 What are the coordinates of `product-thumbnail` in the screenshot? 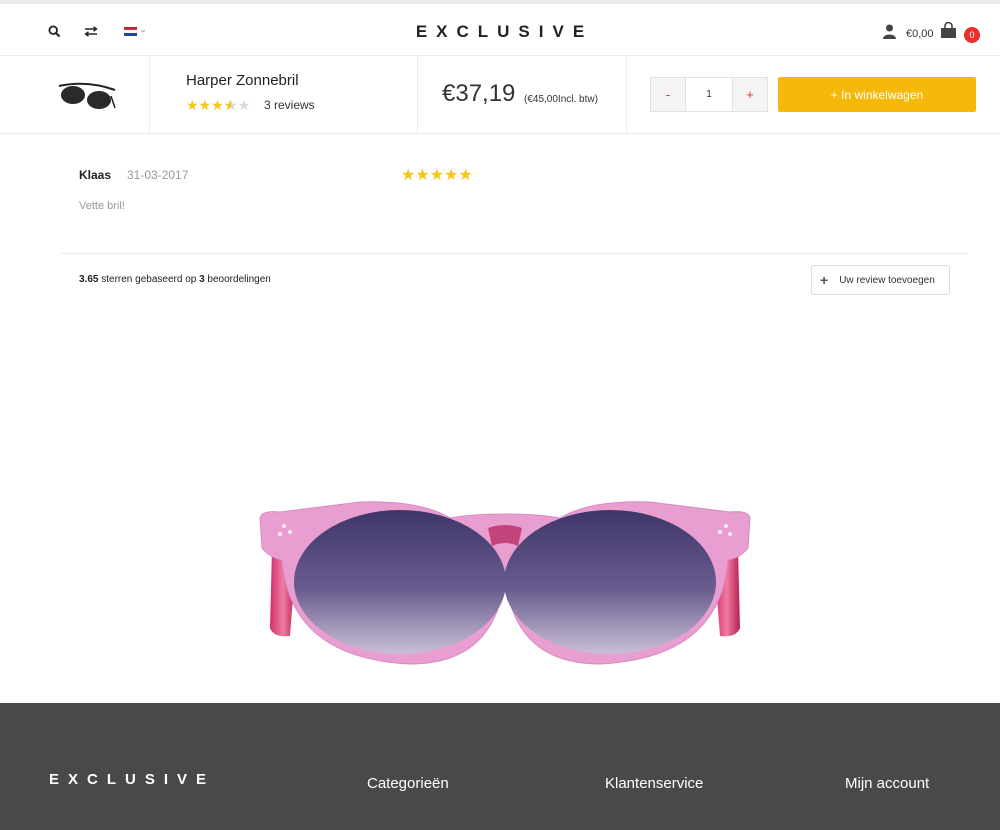 It's located at (87, 95).